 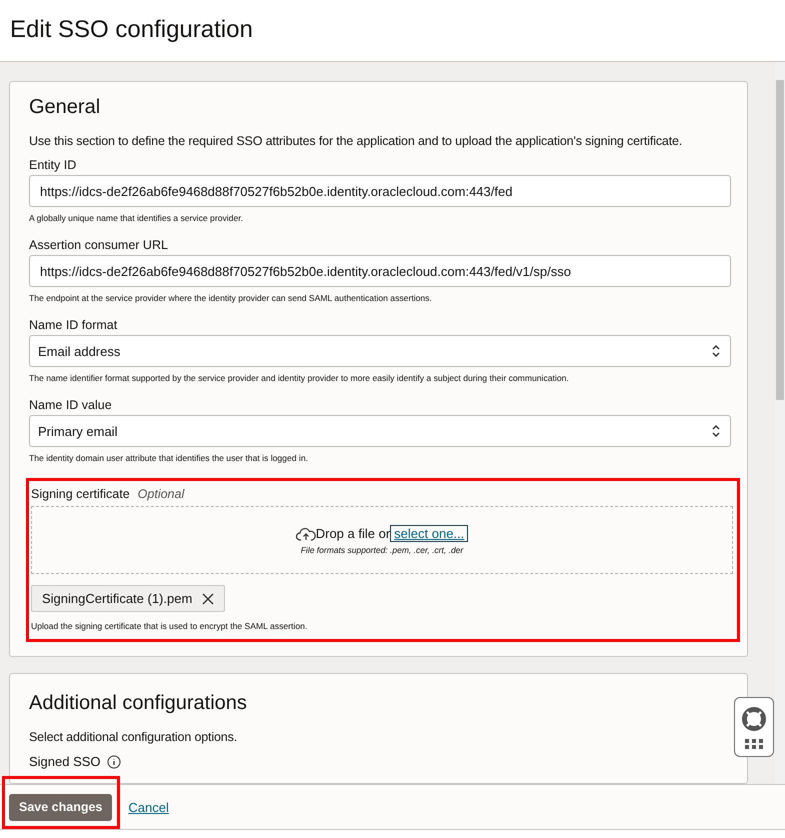 I want to click on section-title: General, so click(x=65, y=107).